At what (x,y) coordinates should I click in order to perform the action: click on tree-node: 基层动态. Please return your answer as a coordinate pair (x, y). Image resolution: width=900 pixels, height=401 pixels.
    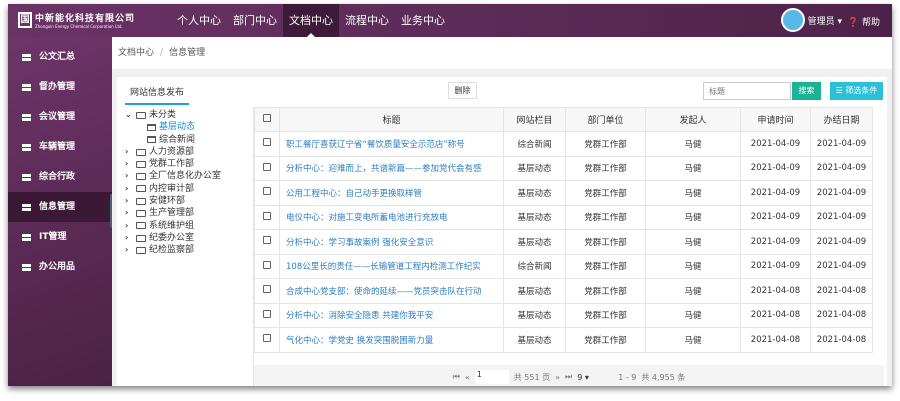
    Looking at the image, I should click on (187, 127).